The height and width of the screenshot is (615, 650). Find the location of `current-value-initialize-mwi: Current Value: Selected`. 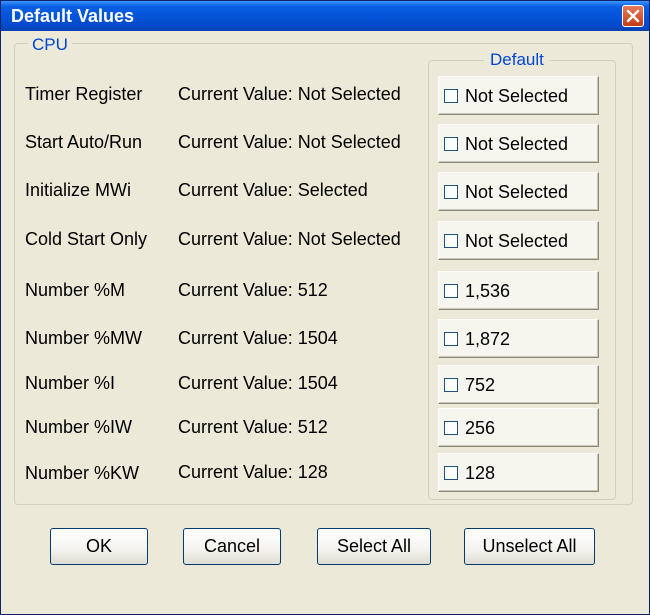

current-value-initialize-mwi: Current Value: Selected is located at coordinates (273, 190).